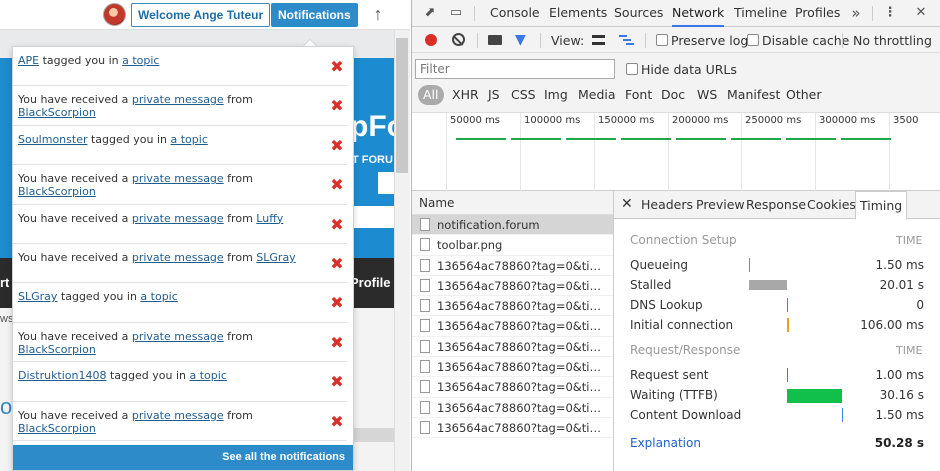 The width and height of the screenshot is (940, 471). Describe the element at coordinates (753, 95) in the screenshot. I see `filter-type-manifest: Manifest` at that location.